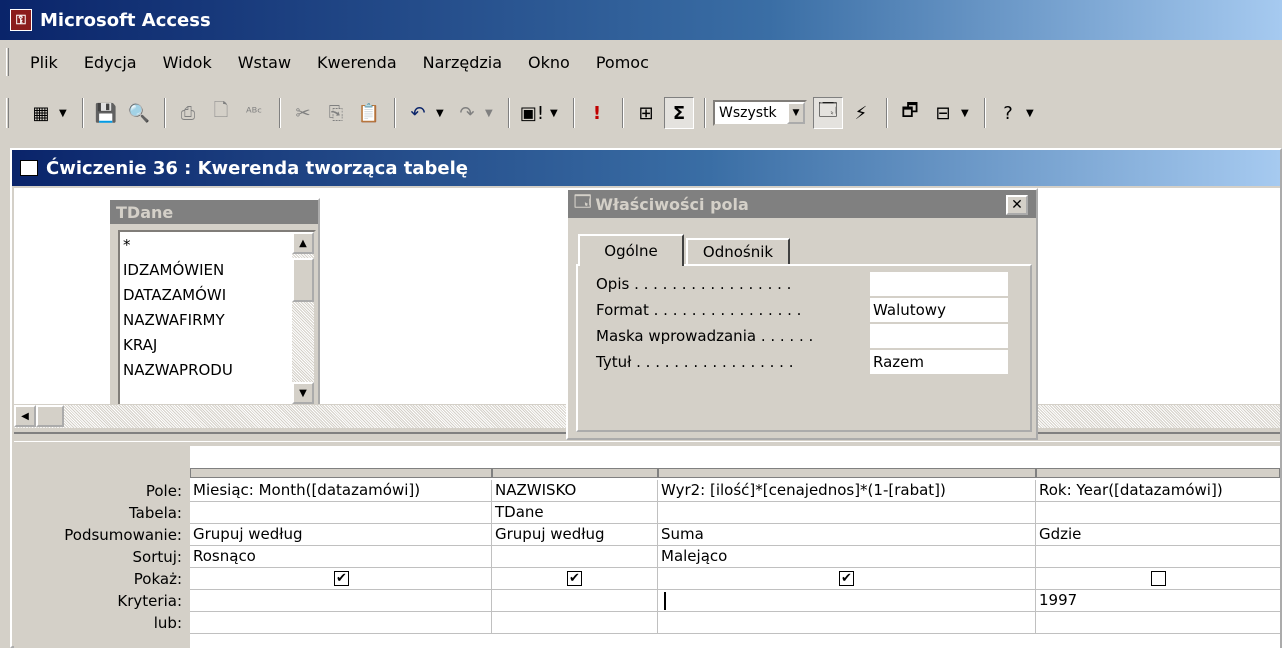  Describe the element at coordinates (442, 113) in the screenshot. I see `undo-dropdown-icon: ▼` at that location.